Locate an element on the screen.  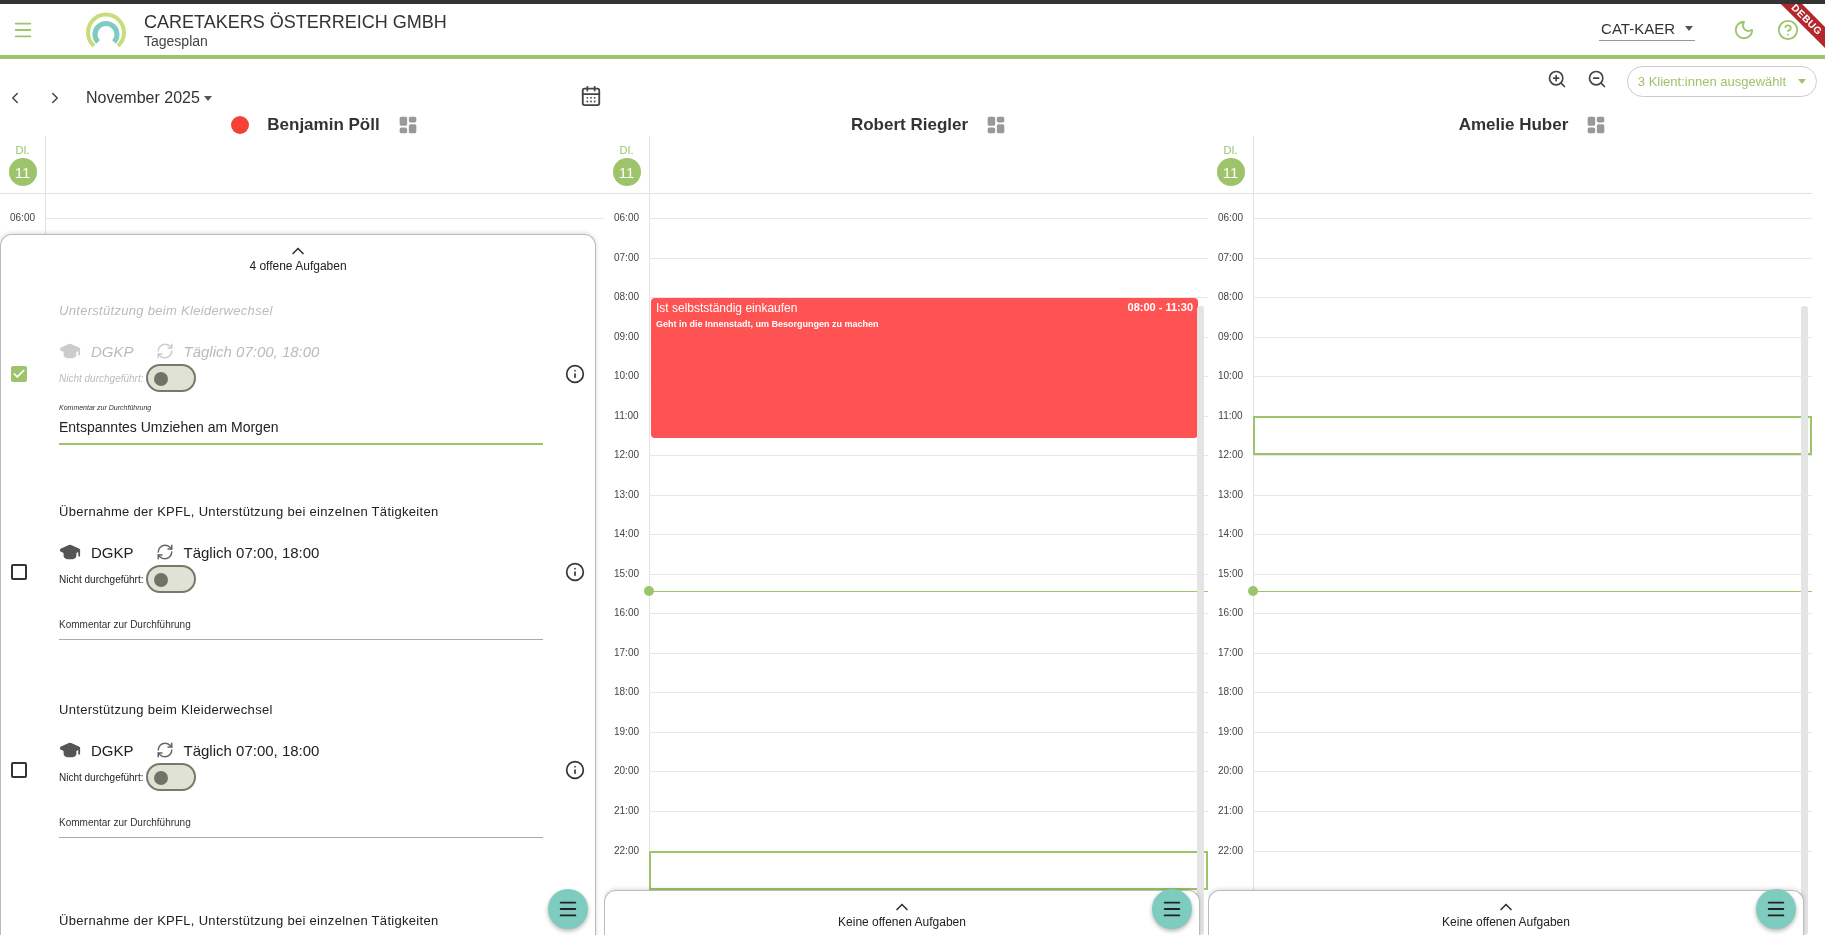
comment-field: Entspanntes Umziehen am Morgen is located at coordinates (301, 432).